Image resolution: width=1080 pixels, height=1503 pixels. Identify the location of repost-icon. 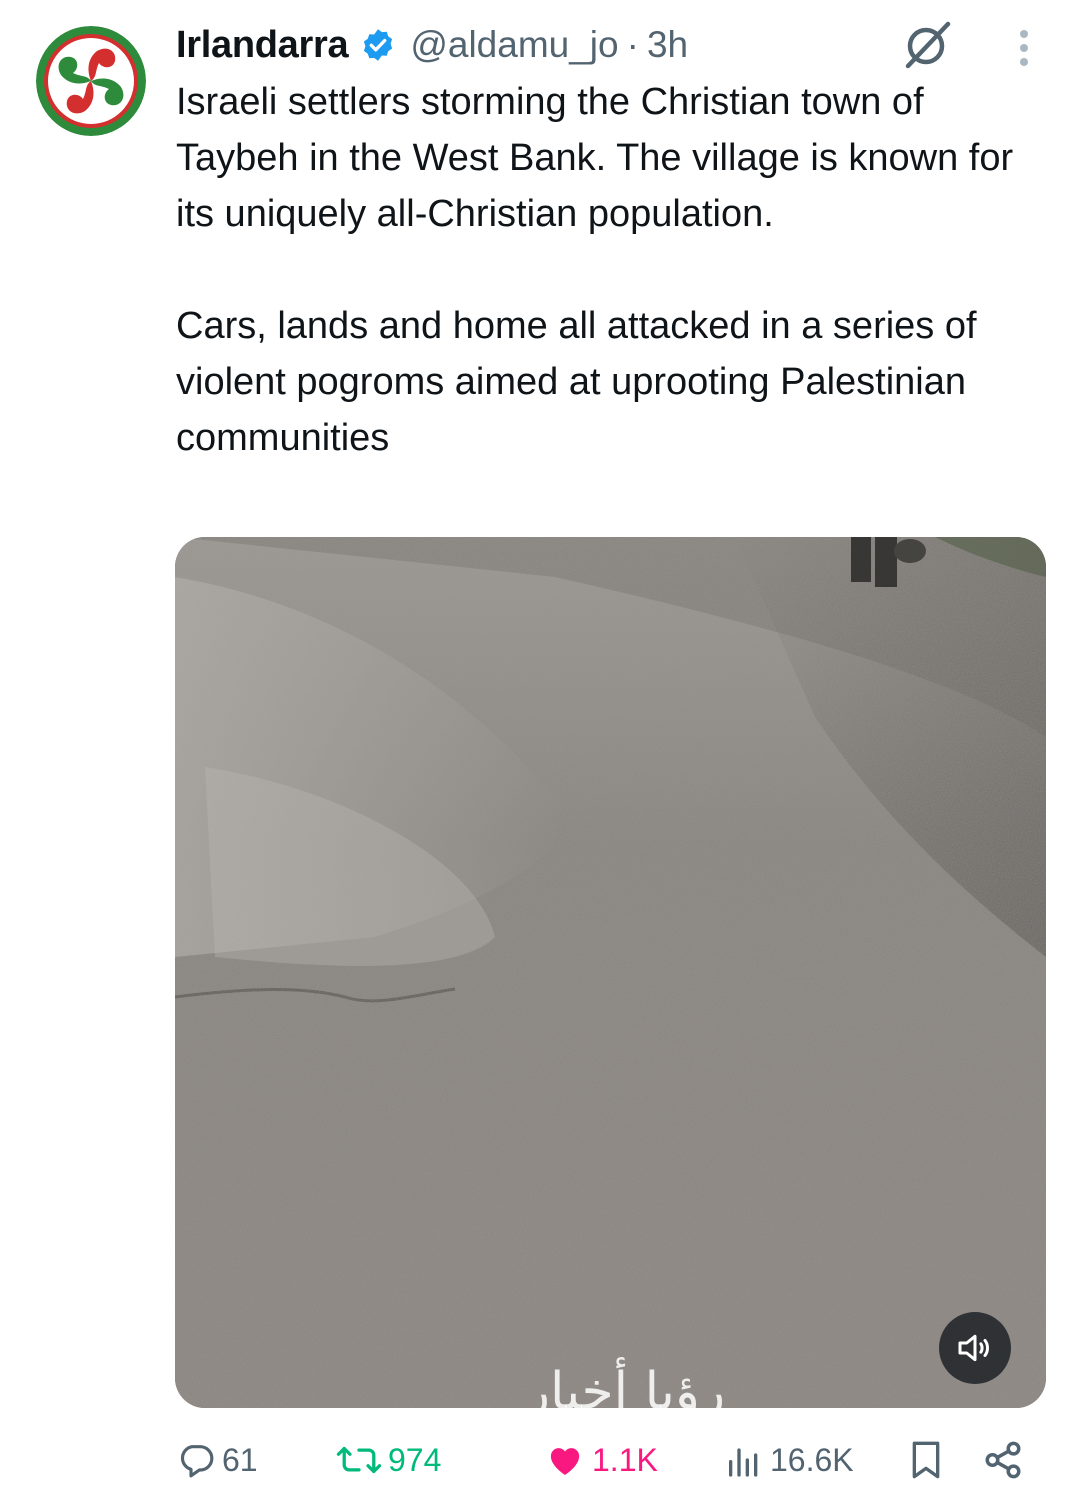
(359, 1460).